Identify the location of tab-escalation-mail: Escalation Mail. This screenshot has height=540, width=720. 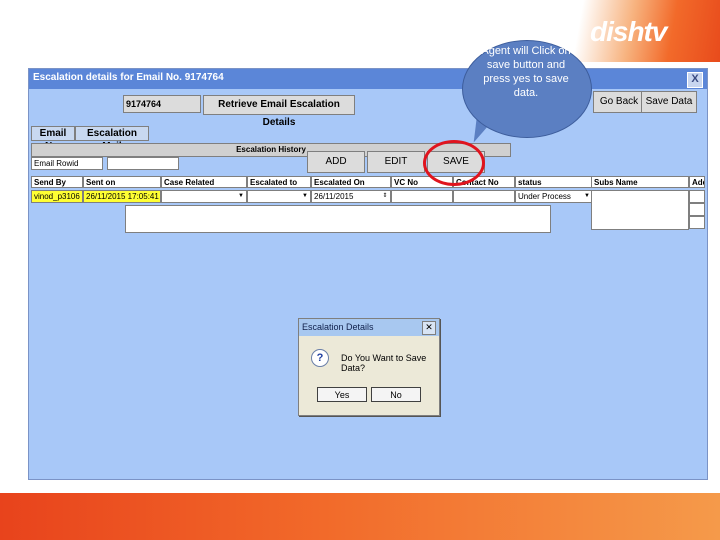
(112, 139).